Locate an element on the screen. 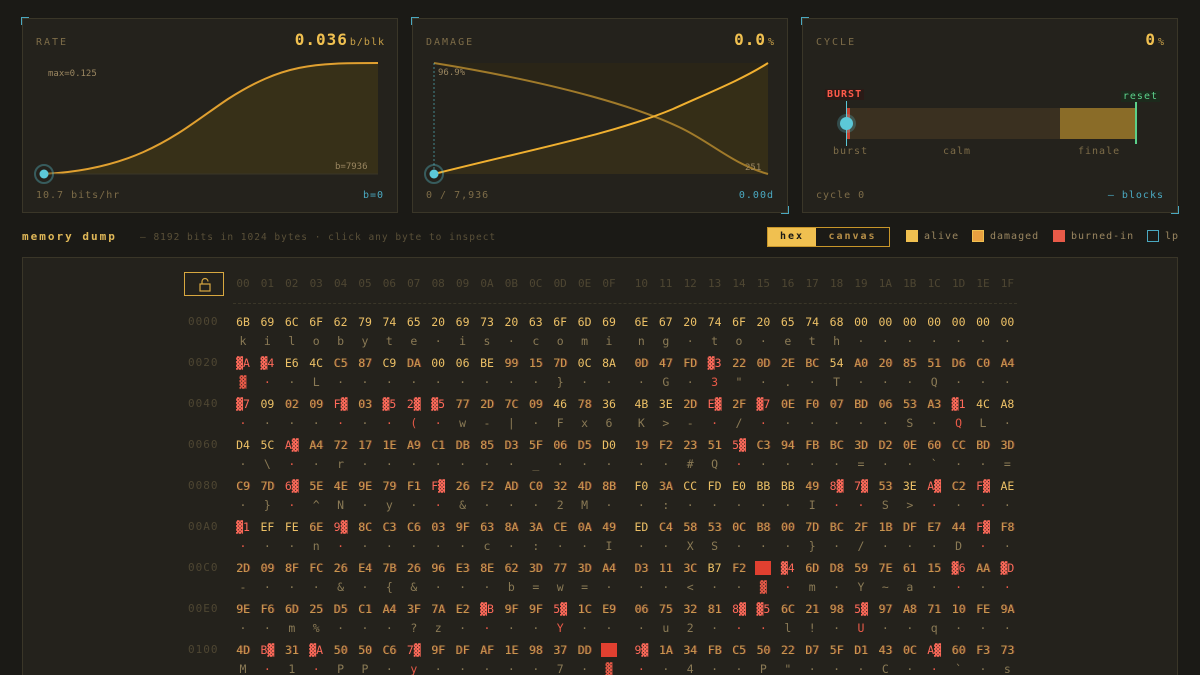 The width and height of the screenshot is (1200, 675). byte-cell: DD is located at coordinates (585, 650).